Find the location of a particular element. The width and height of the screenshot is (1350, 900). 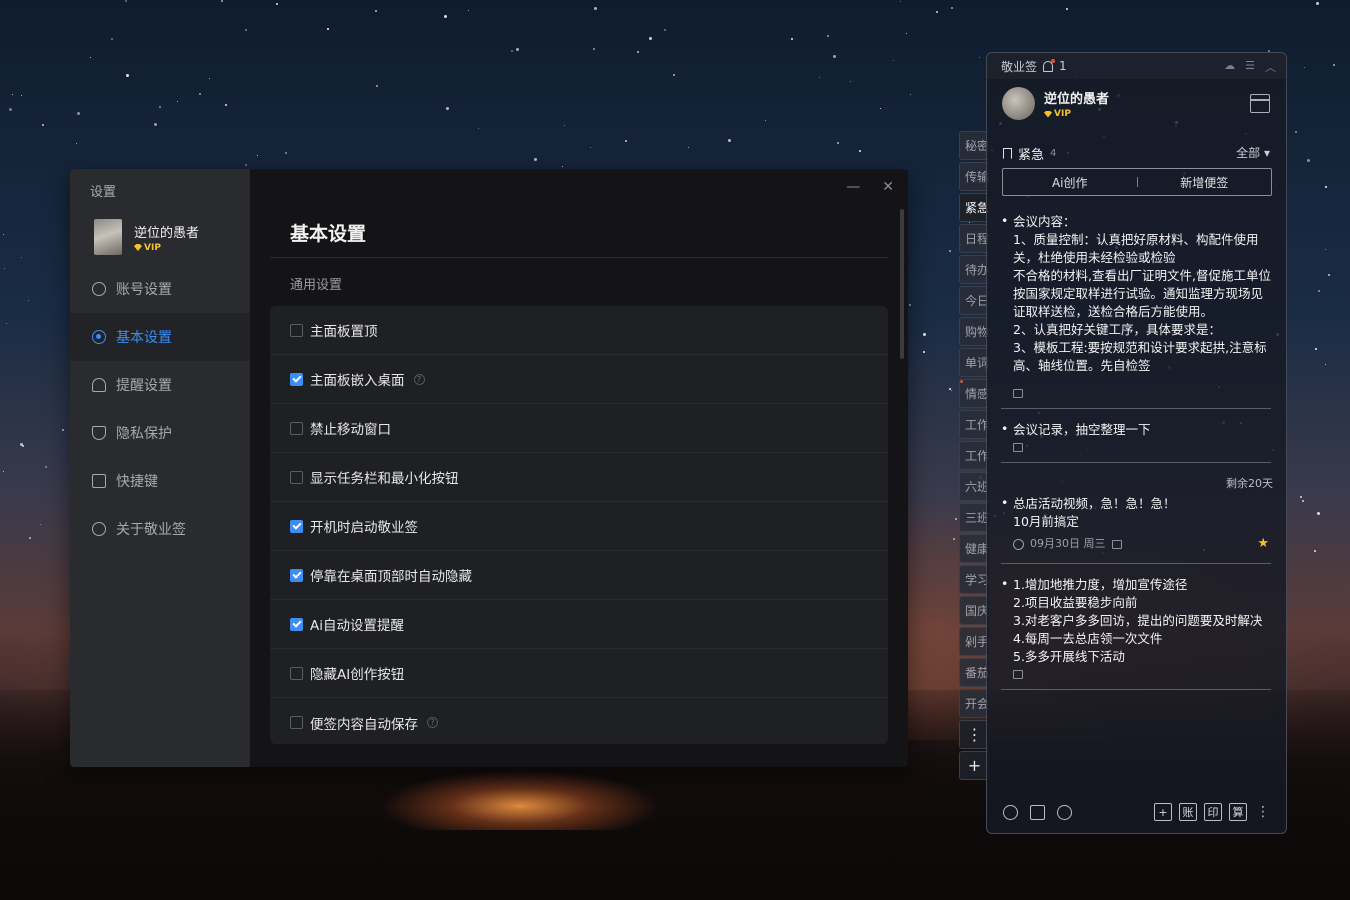

minimize-button: — is located at coordinates (853, 187).